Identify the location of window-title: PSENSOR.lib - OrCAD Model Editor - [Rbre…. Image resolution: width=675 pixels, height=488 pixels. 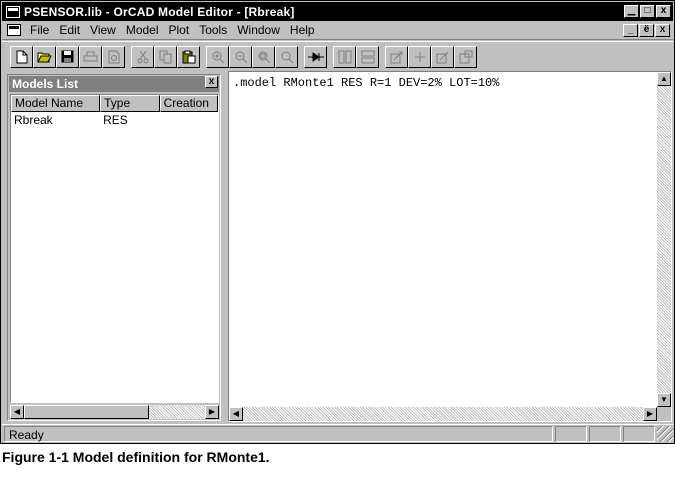
(159, 11).